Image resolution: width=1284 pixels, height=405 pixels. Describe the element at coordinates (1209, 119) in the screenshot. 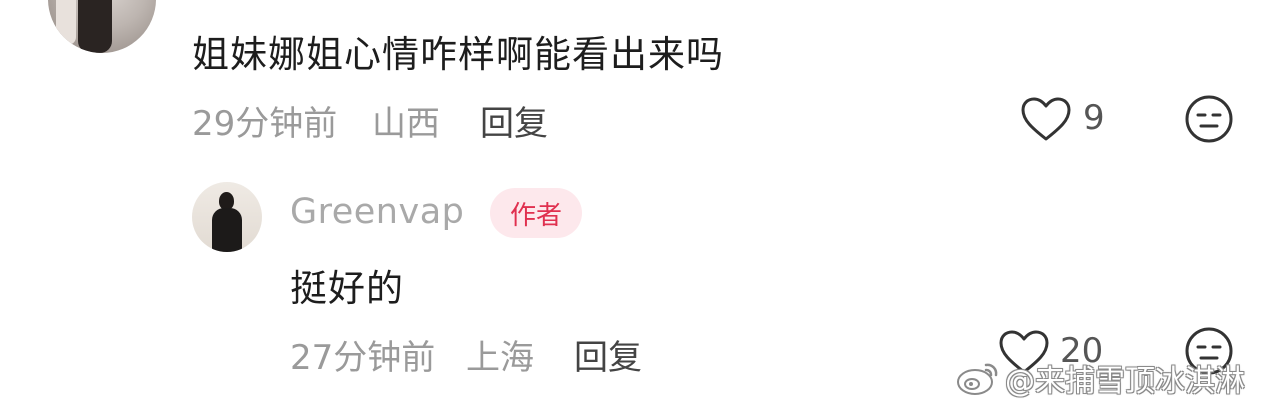

I see `meh-face-icon` at that location.